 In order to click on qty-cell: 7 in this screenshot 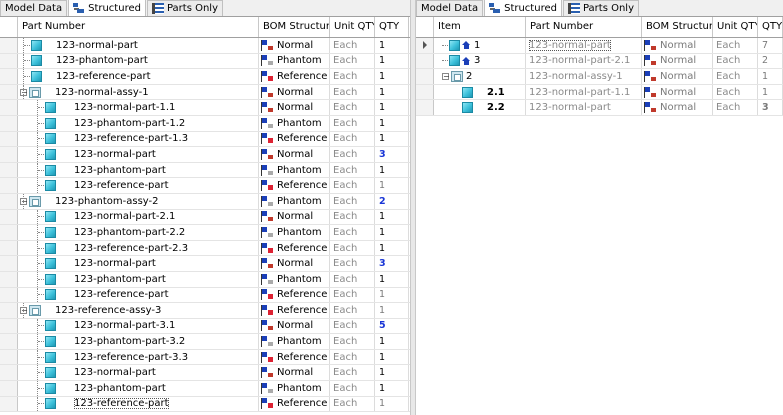, I will do `click(770, 45)`.